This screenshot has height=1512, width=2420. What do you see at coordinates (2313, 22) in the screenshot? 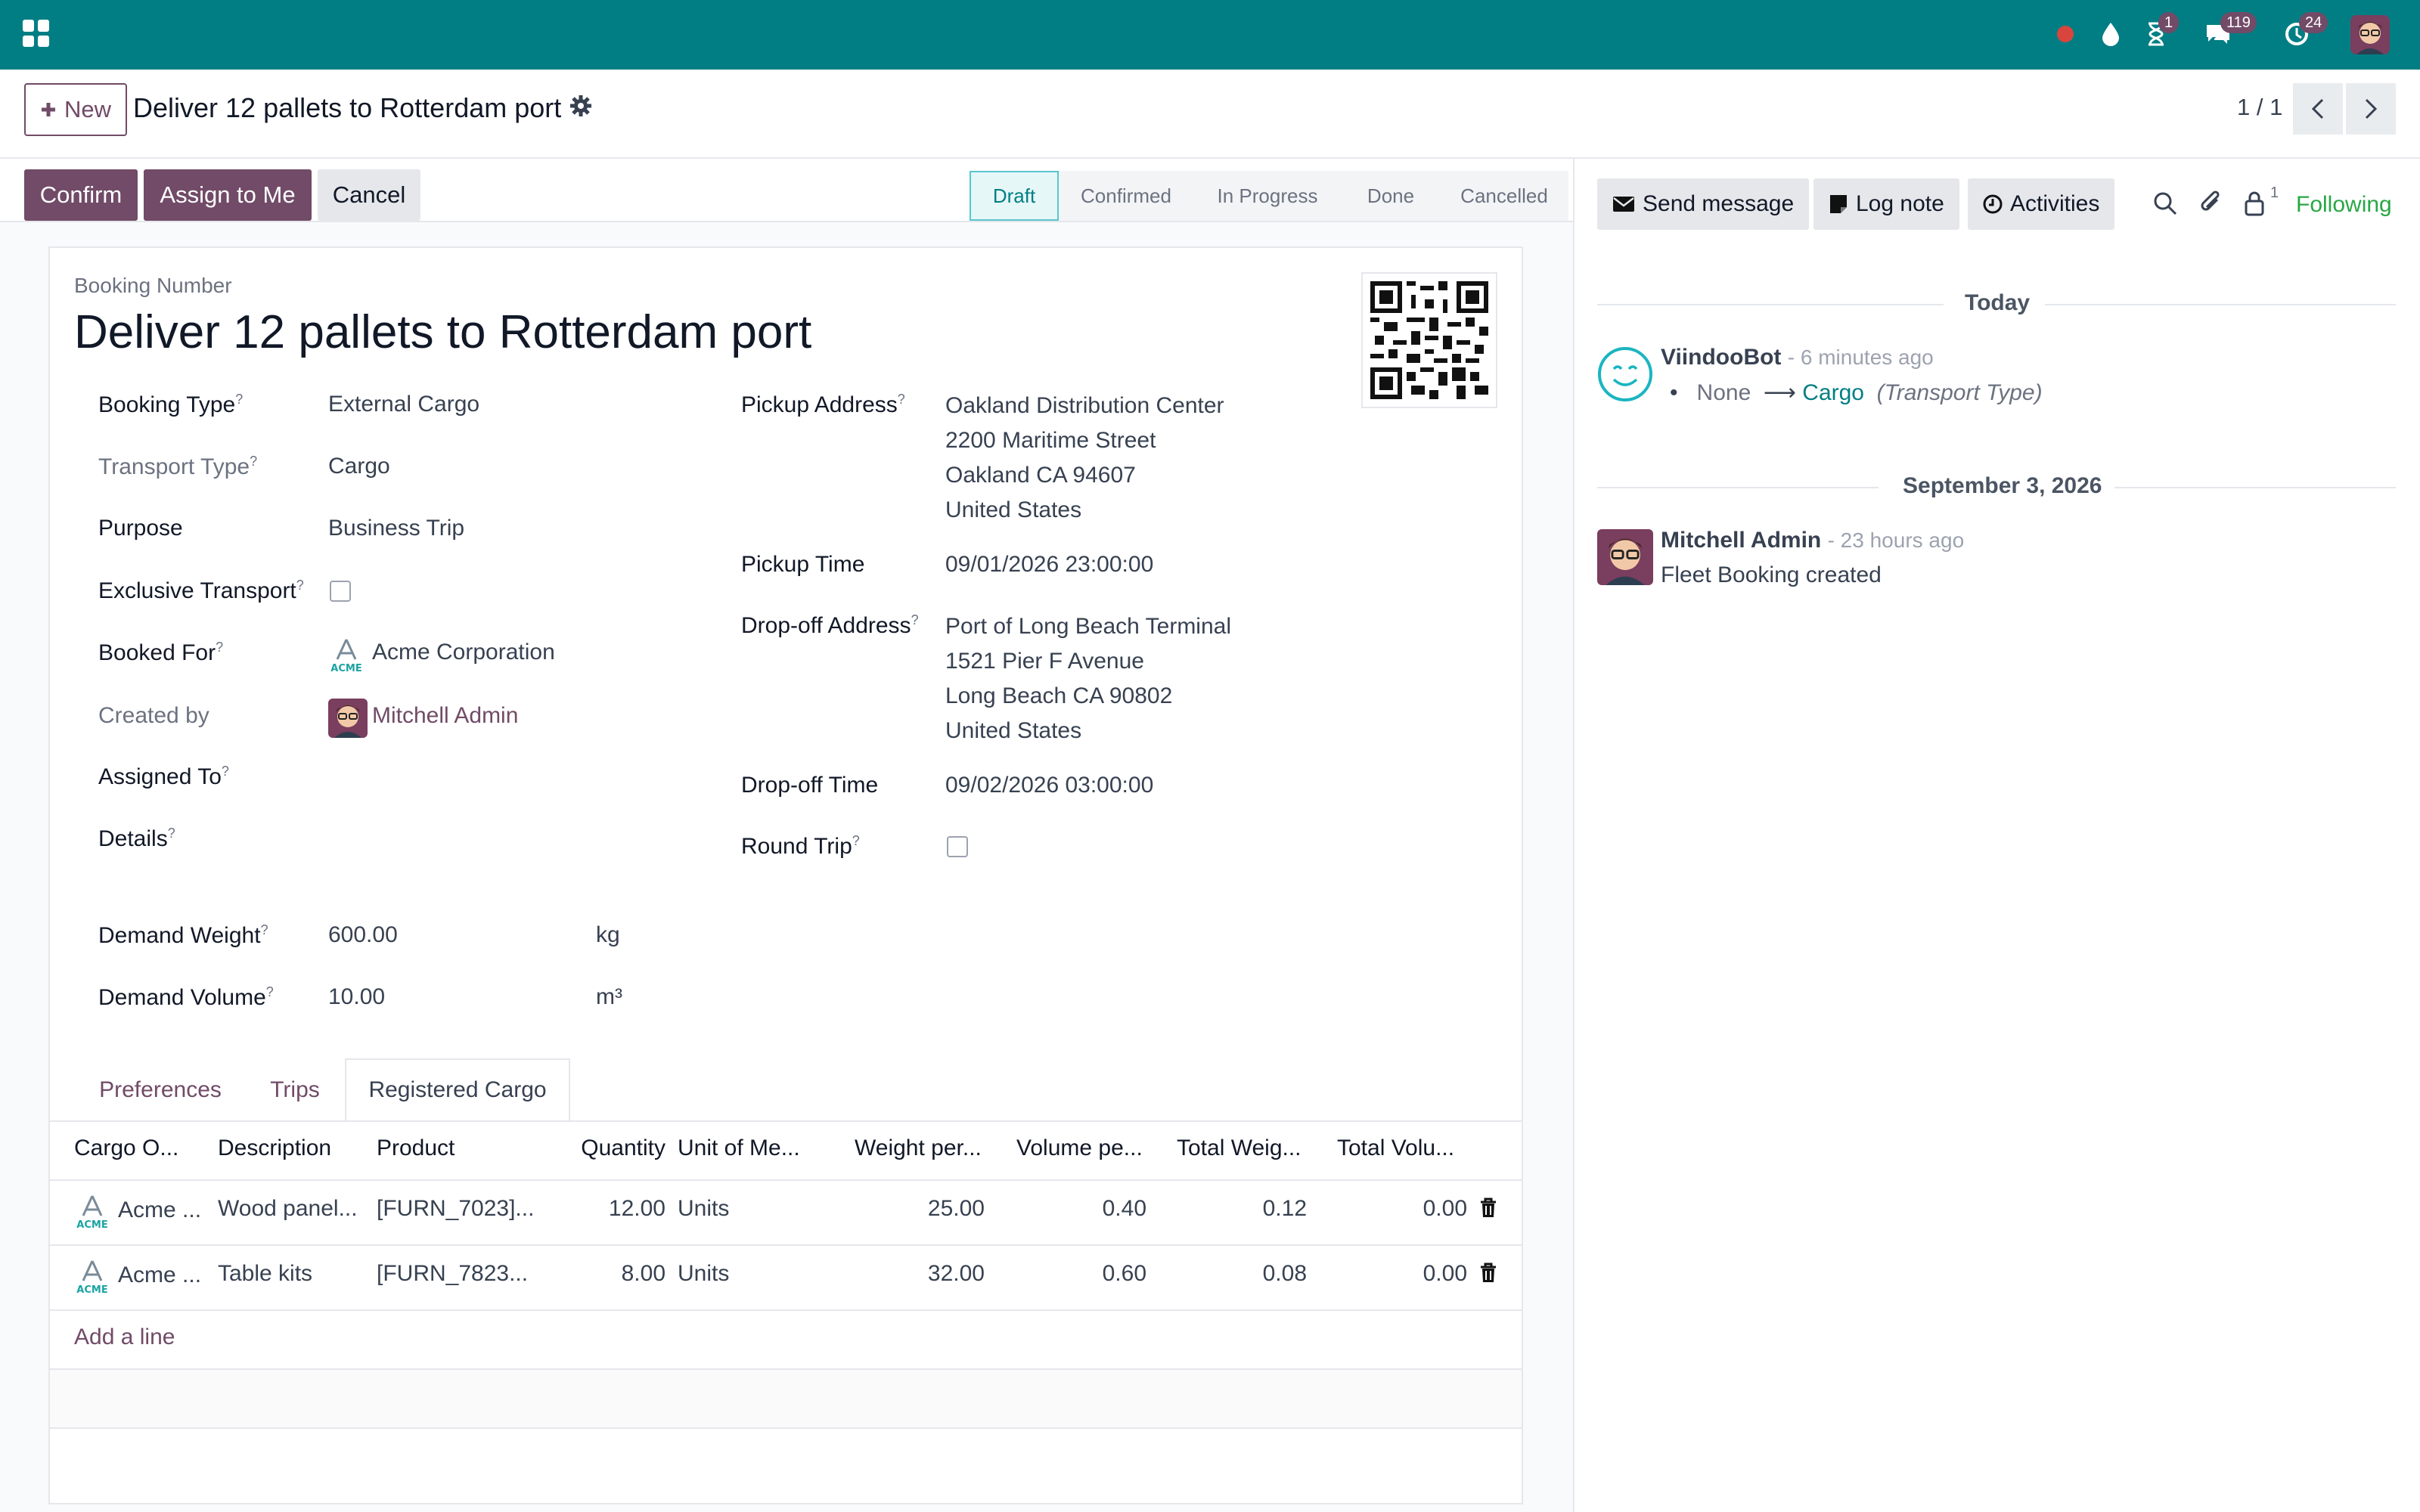
I see `updates-badge: 24` at bounding box center [2313, 22].